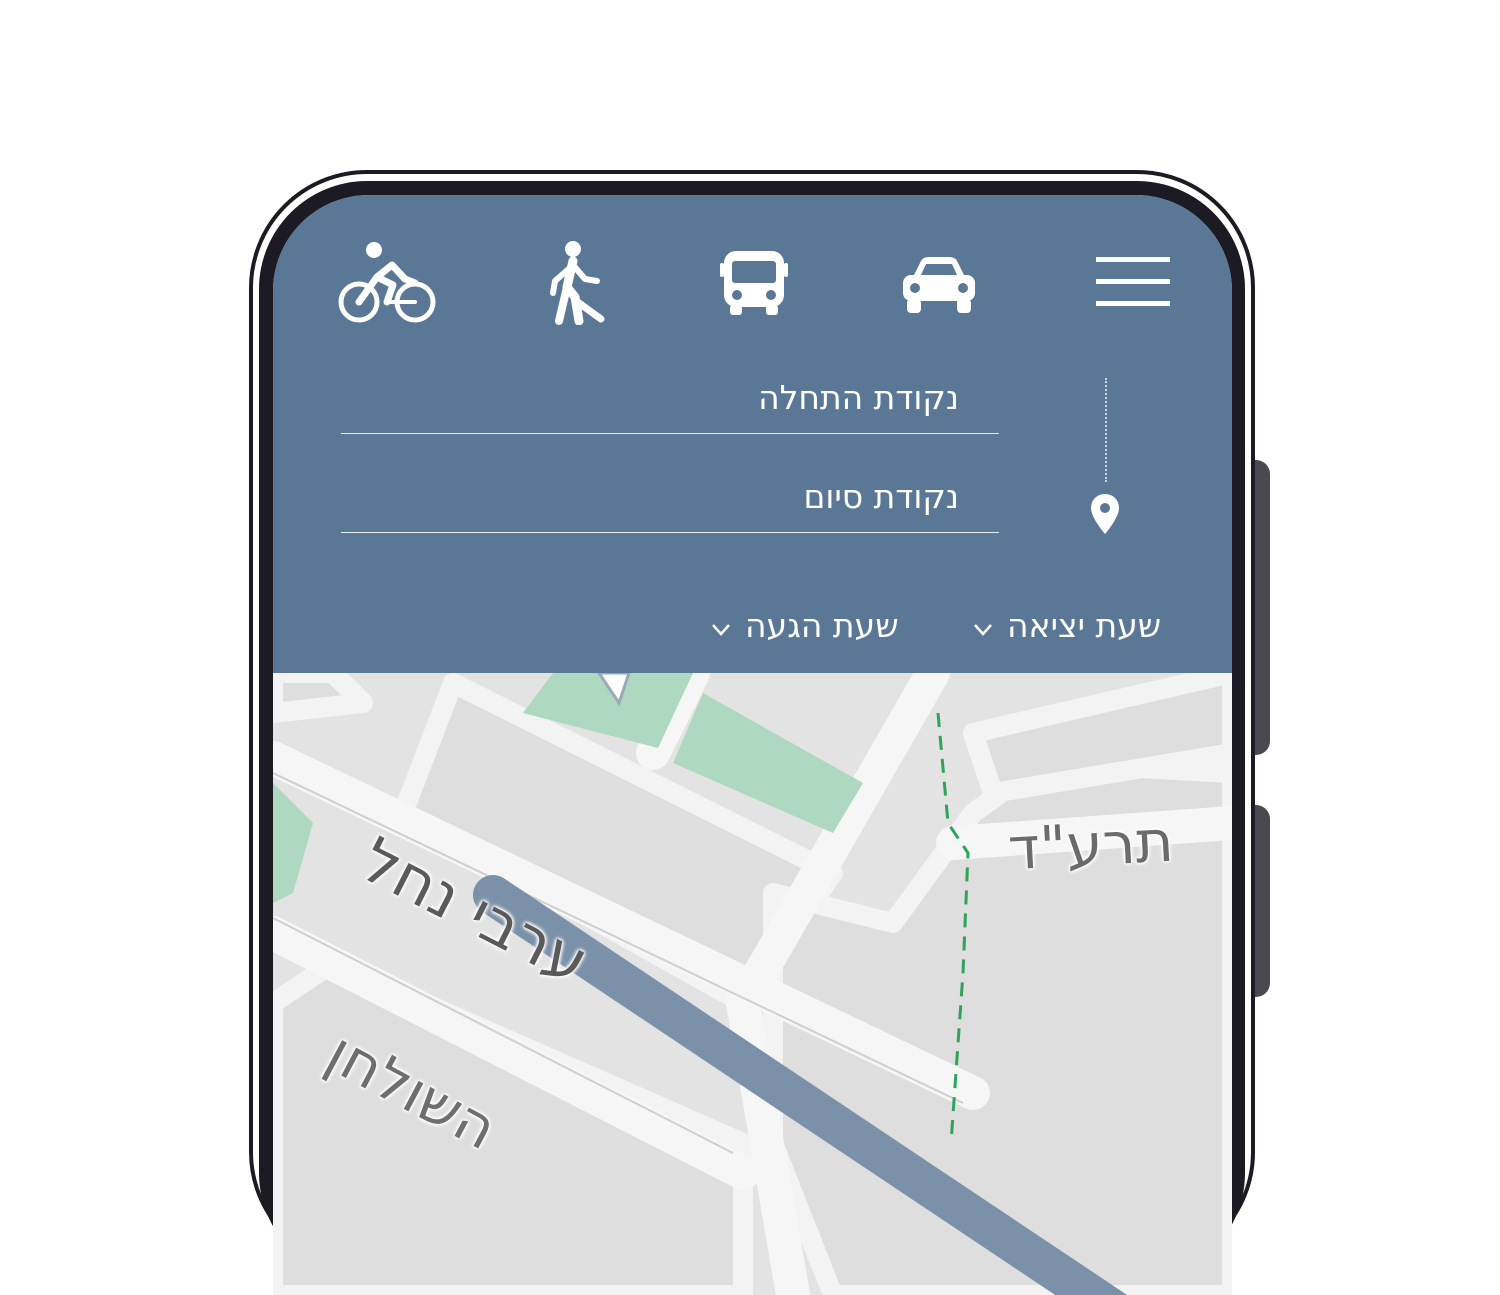 The image size is (1500, 1295). What do you see at coordinates (822, 625) in the screenshot?
I see `arrival-time-label: שעת הגעה` at bounding box center [822, 625].